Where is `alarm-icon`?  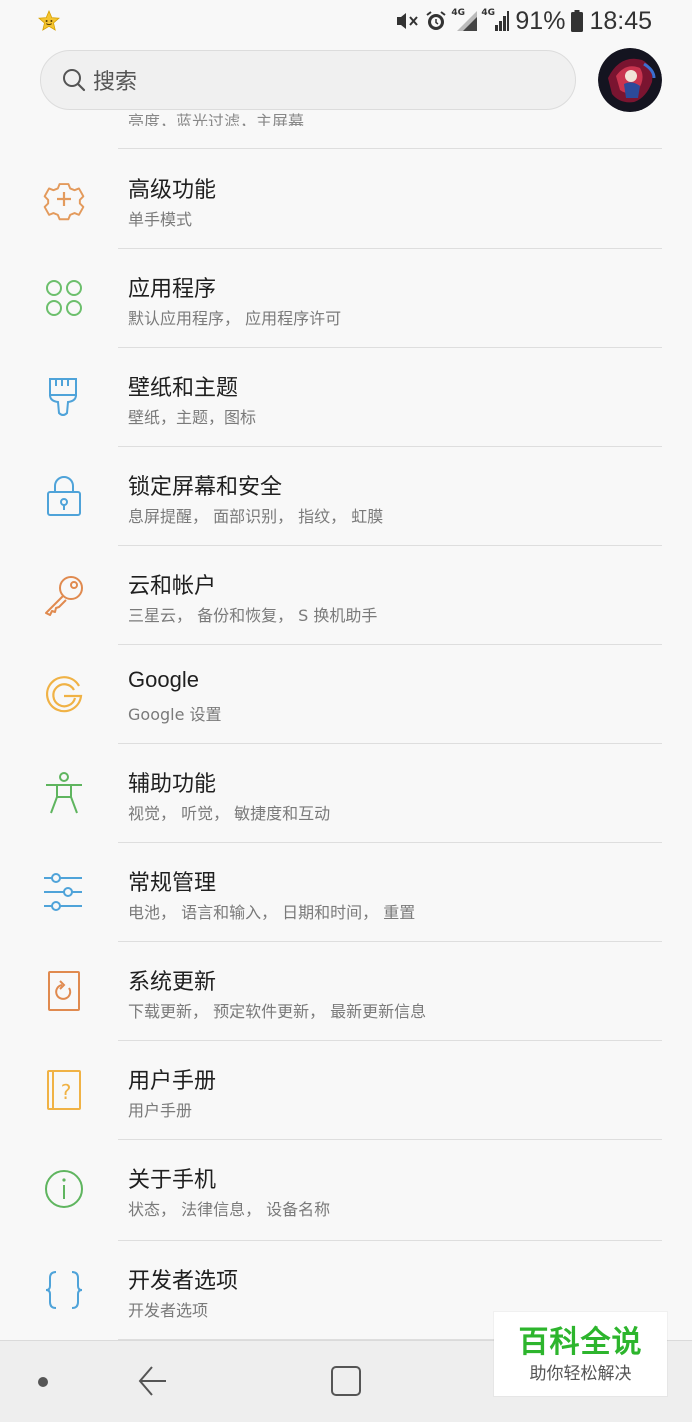 alarm-icon is located at coordinates (436, 21).